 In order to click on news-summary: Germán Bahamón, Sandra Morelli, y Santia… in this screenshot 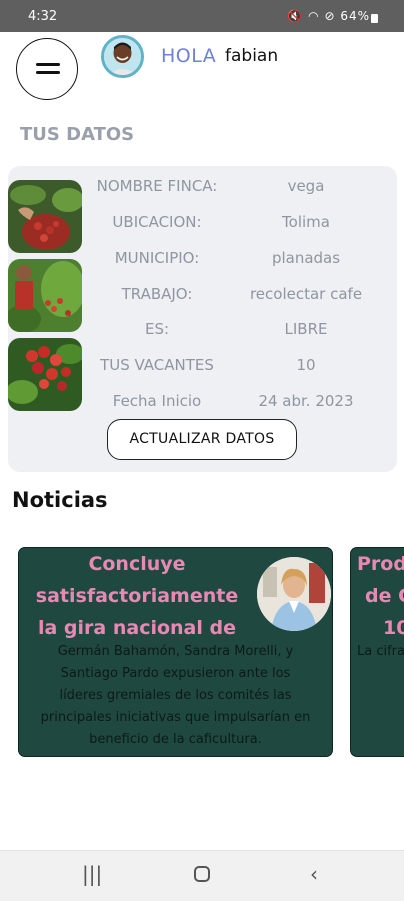, I will do `click(175, 695)`.